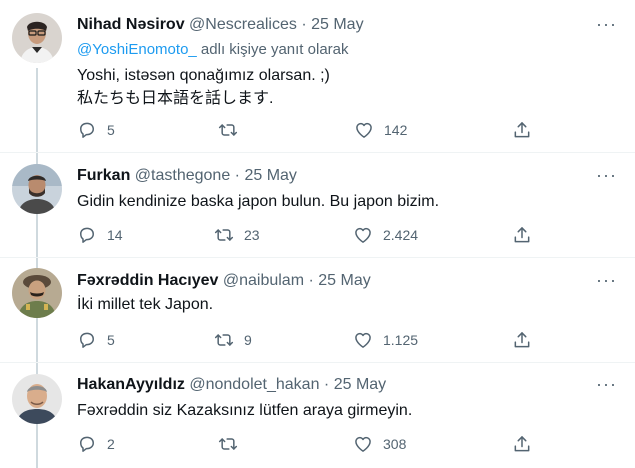 This screenshot has height=468, width=635. What do you see at coordinates (252, 235) in the screenshot?
I see `retweet-count: 23` at bounding box center [252, 235].